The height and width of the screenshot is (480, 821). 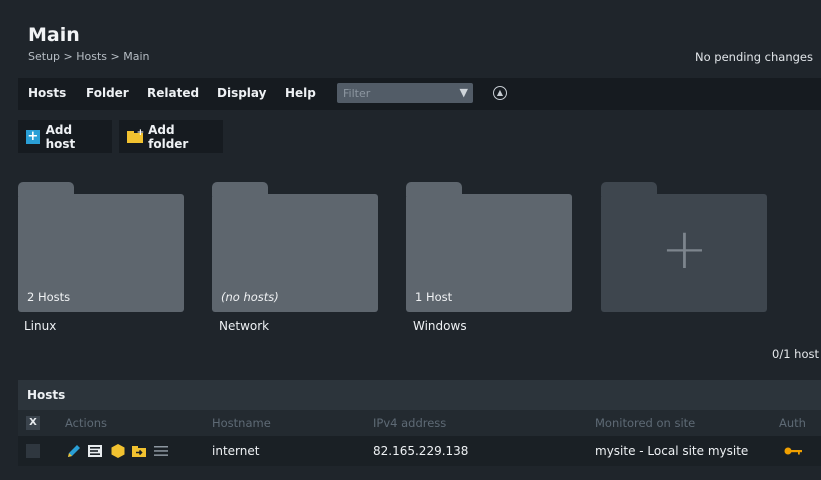 I want to click on menu-folder: Folder, so click(x=107, y=93).